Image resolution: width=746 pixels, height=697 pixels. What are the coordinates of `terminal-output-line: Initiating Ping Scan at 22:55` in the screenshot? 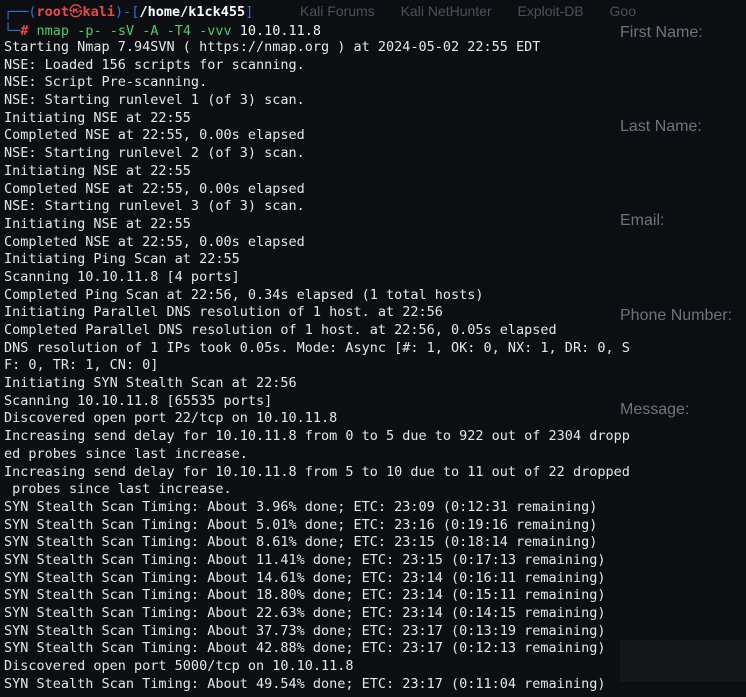 It's located at (122, 259).